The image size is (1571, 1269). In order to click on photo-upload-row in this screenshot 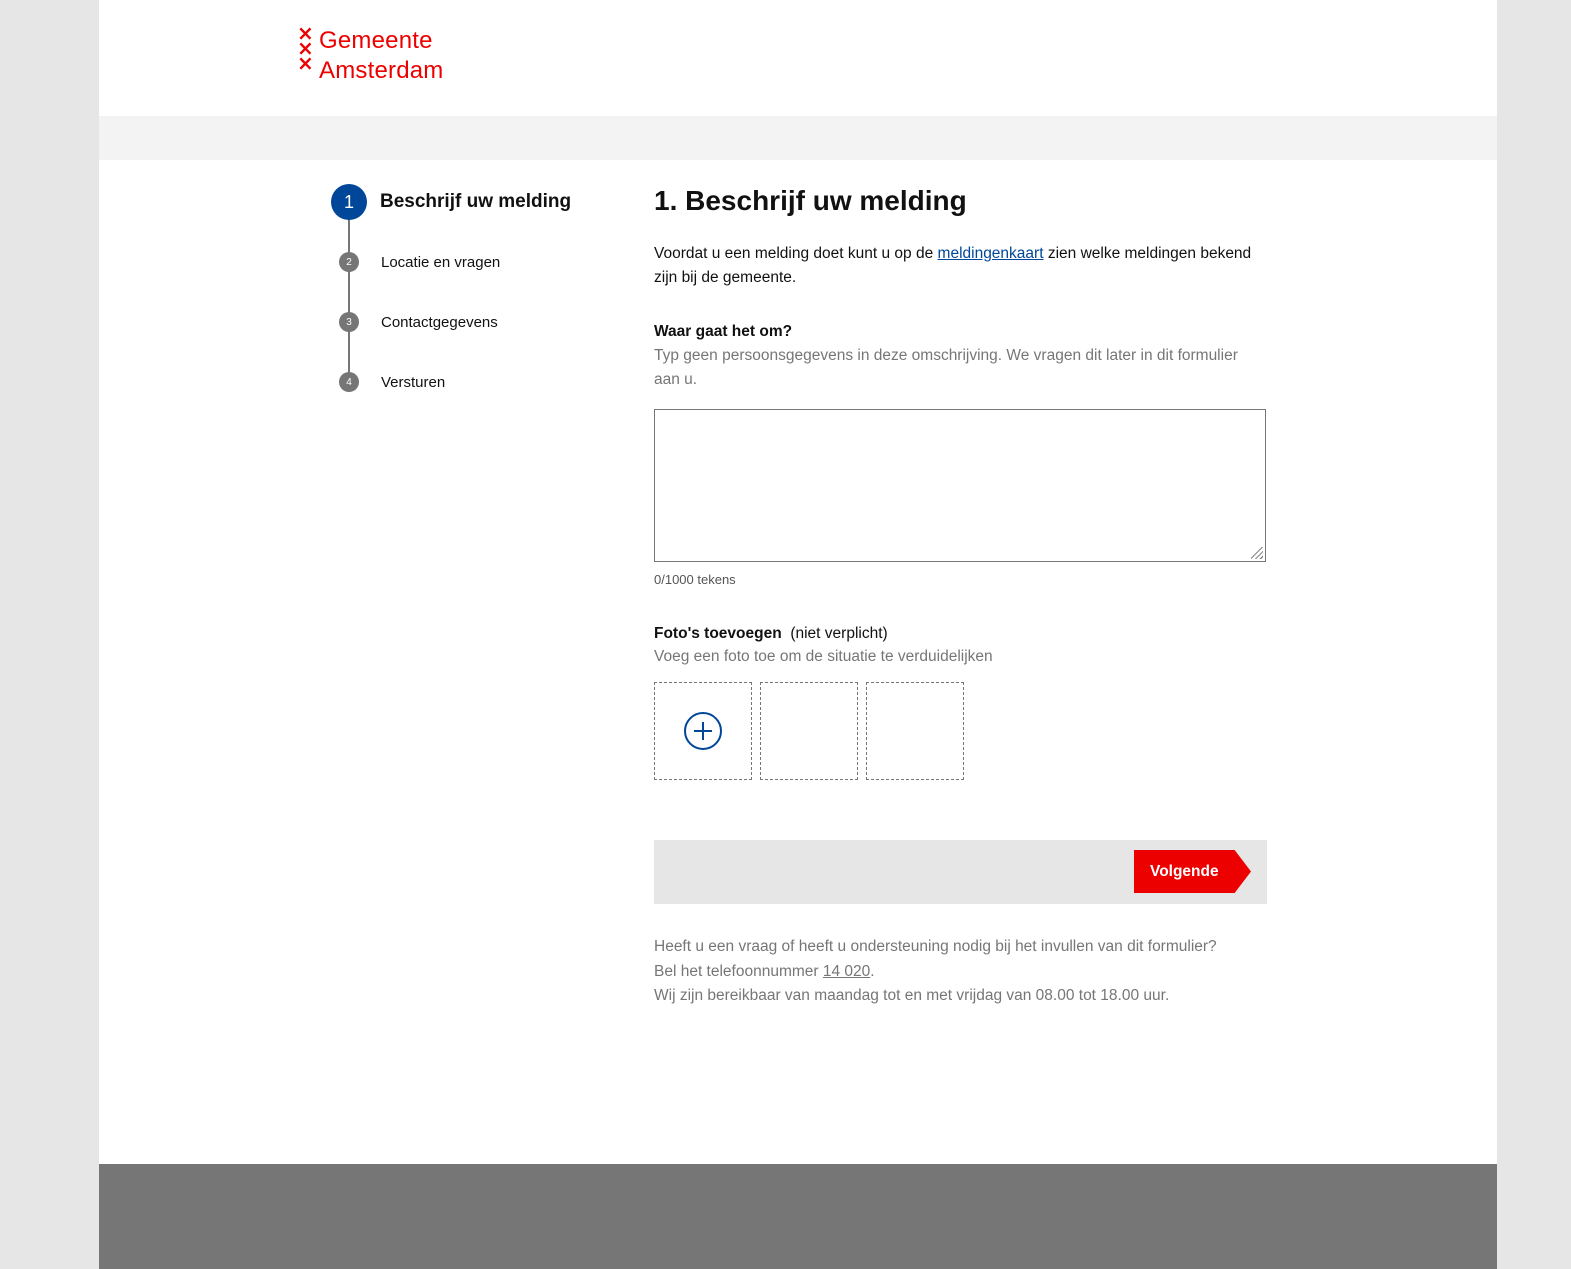, I will do `click(961, 731)`.